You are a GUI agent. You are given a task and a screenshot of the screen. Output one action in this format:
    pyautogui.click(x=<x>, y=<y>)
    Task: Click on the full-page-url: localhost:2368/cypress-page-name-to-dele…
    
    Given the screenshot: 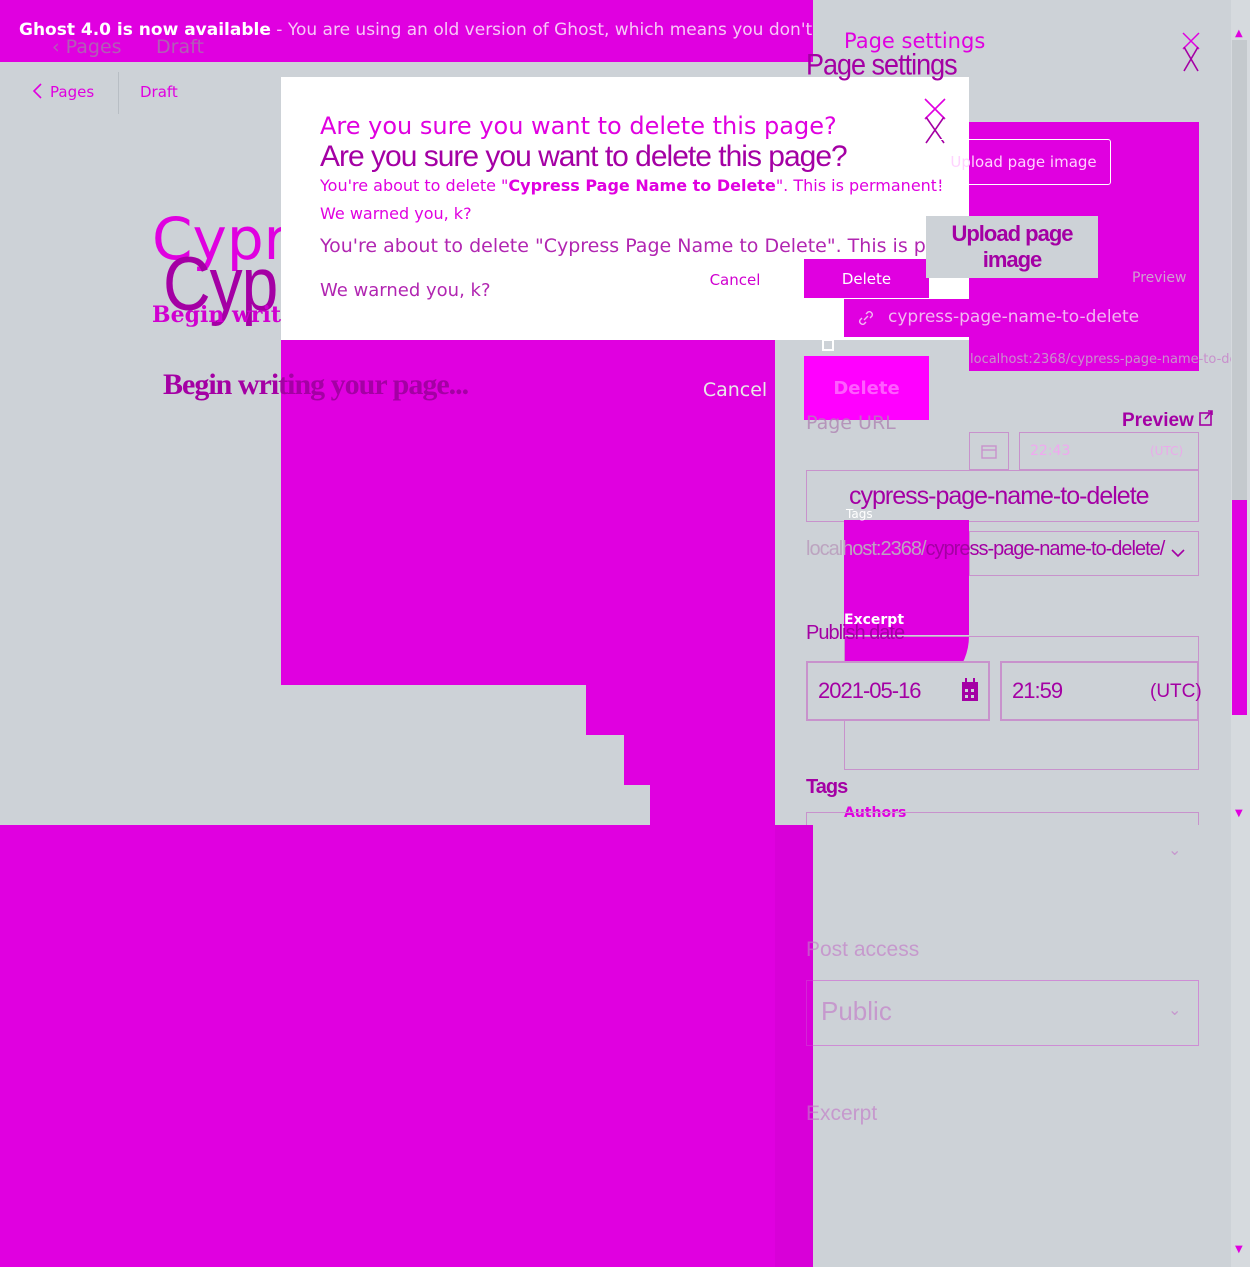 What is the action you would take?
    pyautogui.click(x=985, y=549)
    